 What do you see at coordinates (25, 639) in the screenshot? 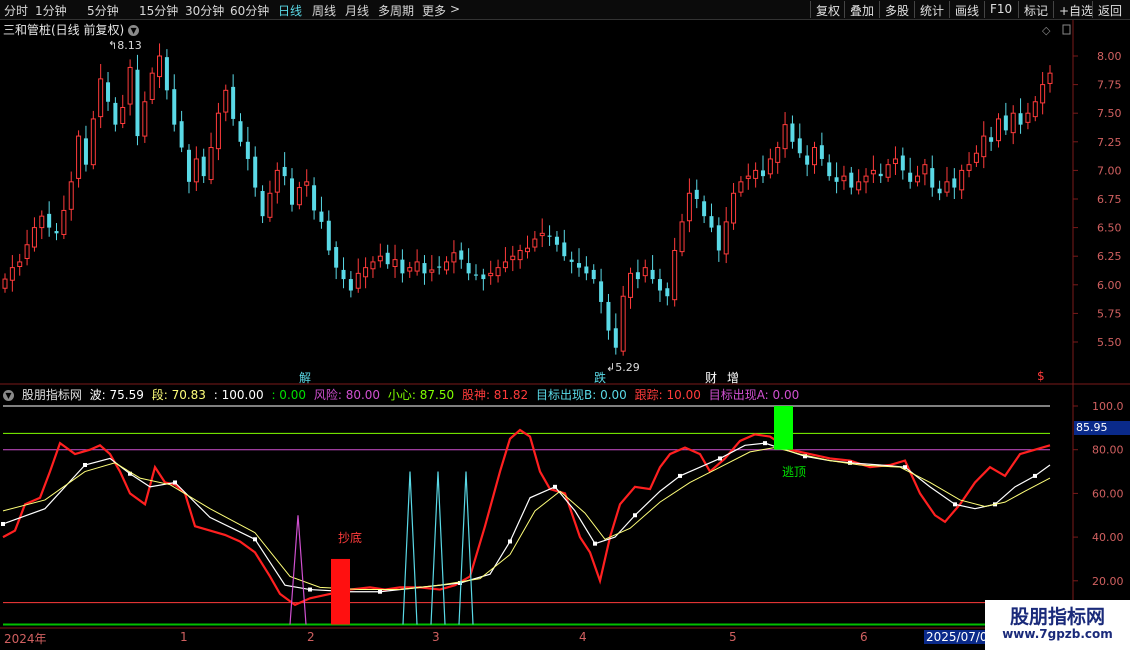
I see `time-label-2024: 2024年` at bounding box center [25, 639].